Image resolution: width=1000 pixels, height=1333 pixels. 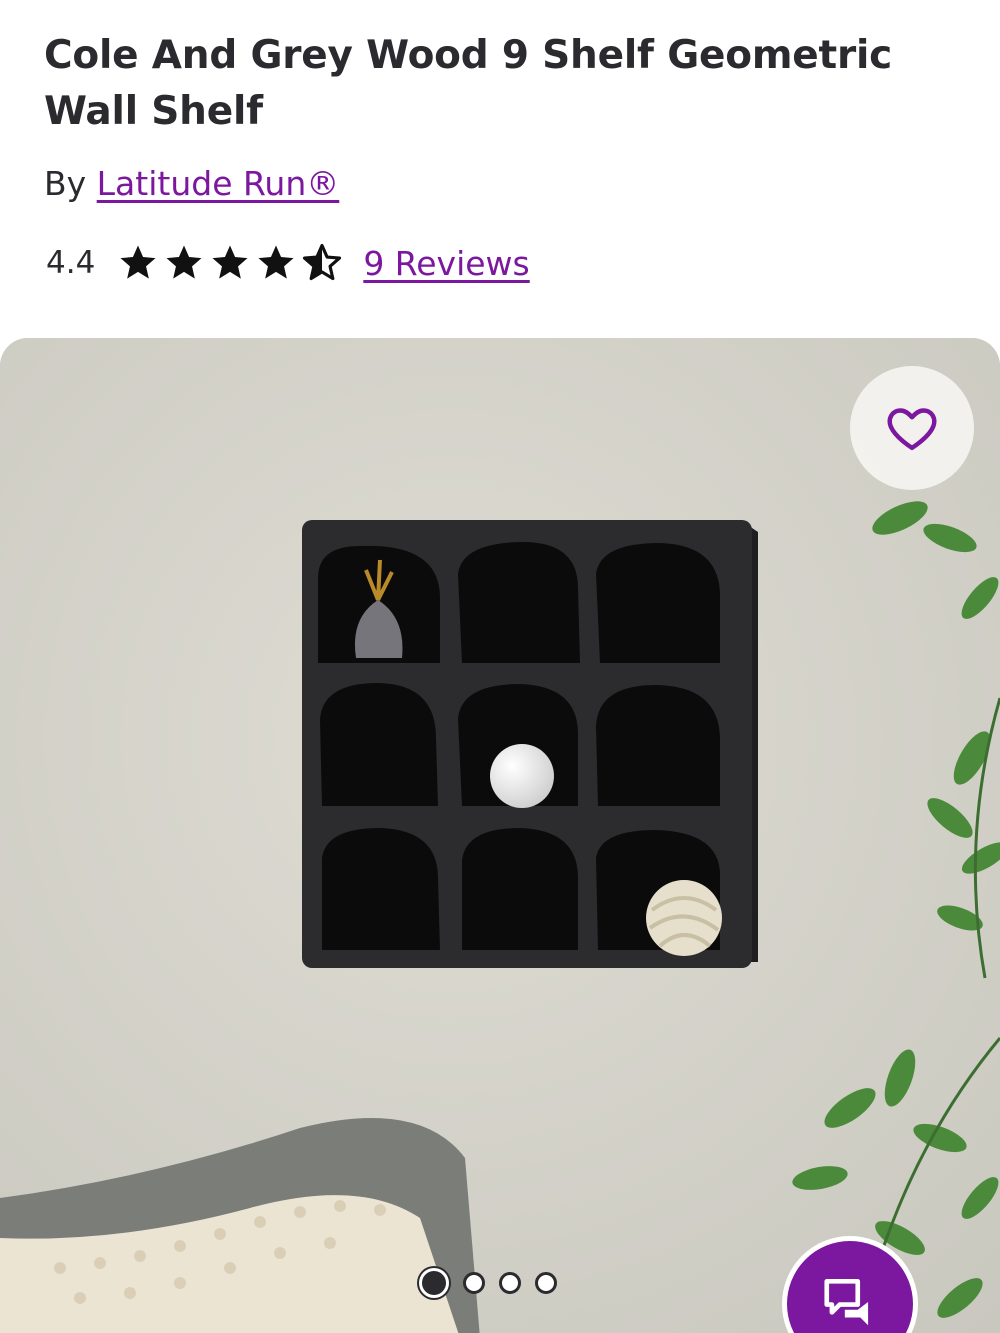 What do you see at coordinates (322, 262) in the screenshot?
I see `star-half-icon` at bounding box center [322, 262].